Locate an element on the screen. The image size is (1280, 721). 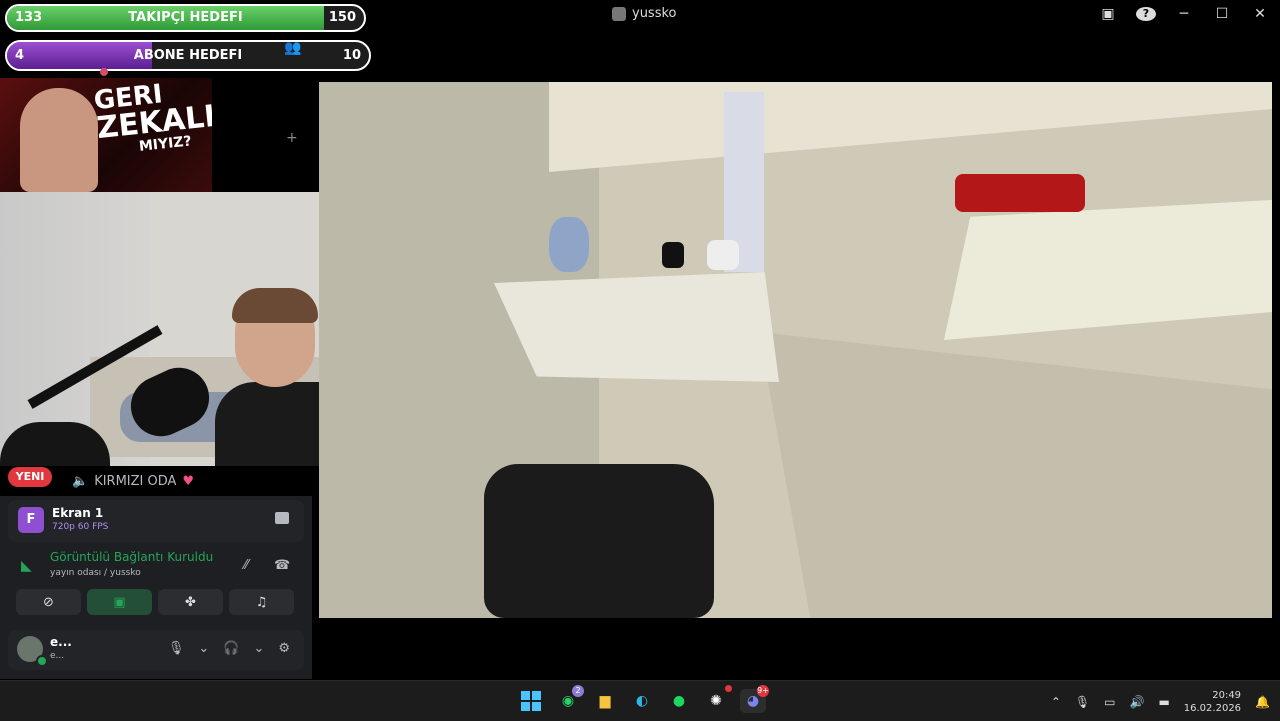
disconnect-icon: ☎ is located at coordinates (282, 565).